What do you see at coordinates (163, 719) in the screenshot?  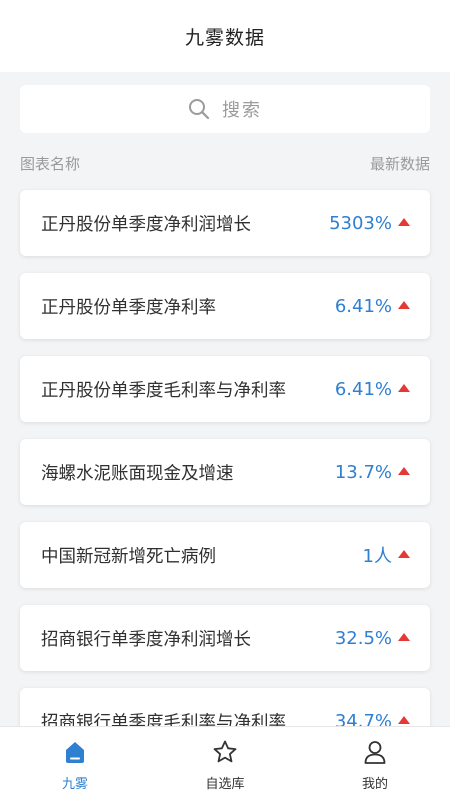 I see `item-name: 招商银行单季度毛利率与净利率` at bounding box center [163, 719].